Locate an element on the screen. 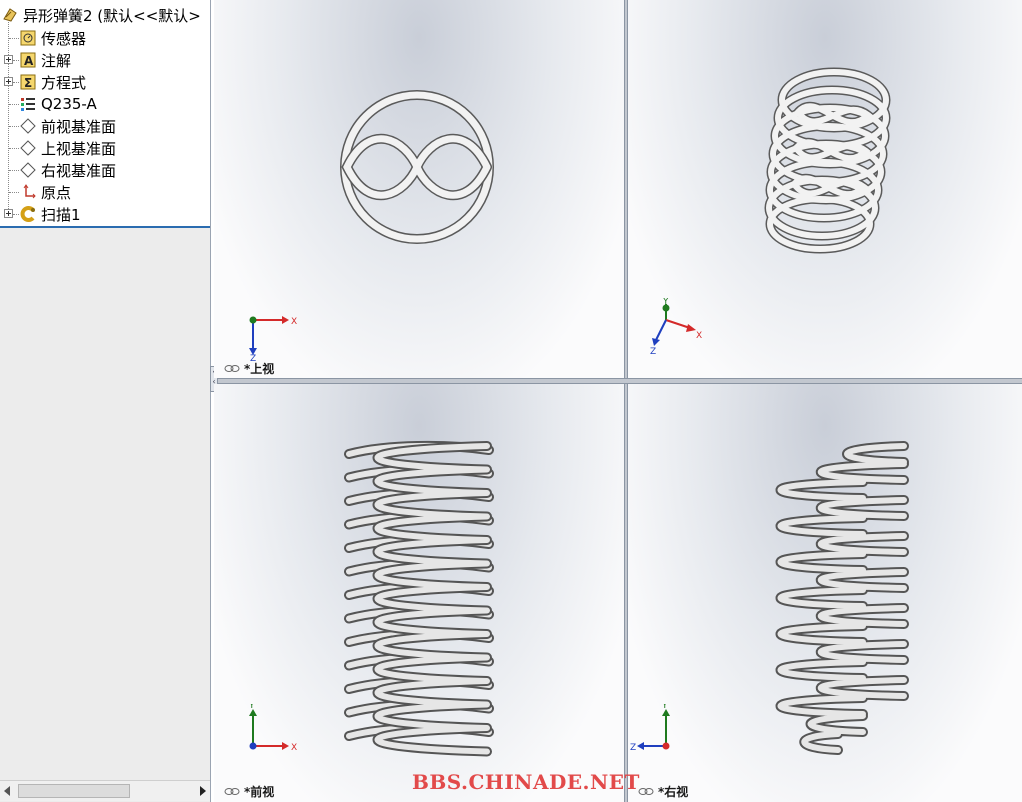 This screenshot has height=802, width=1022. annotation-icon: A is located at coordinates (28, 60).